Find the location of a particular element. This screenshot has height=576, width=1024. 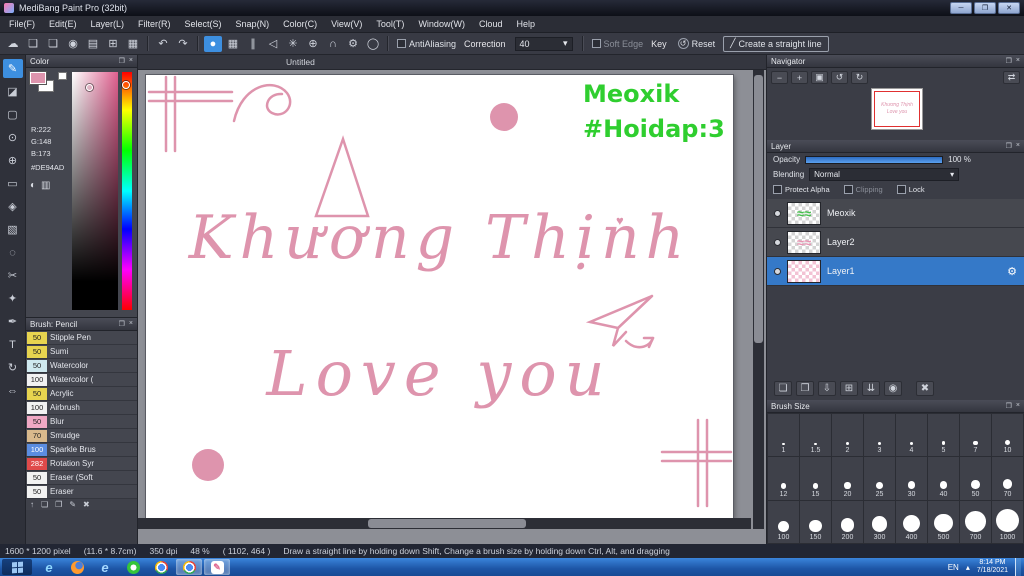

brush-size-option: 700 is located at coordinates (975, 521).